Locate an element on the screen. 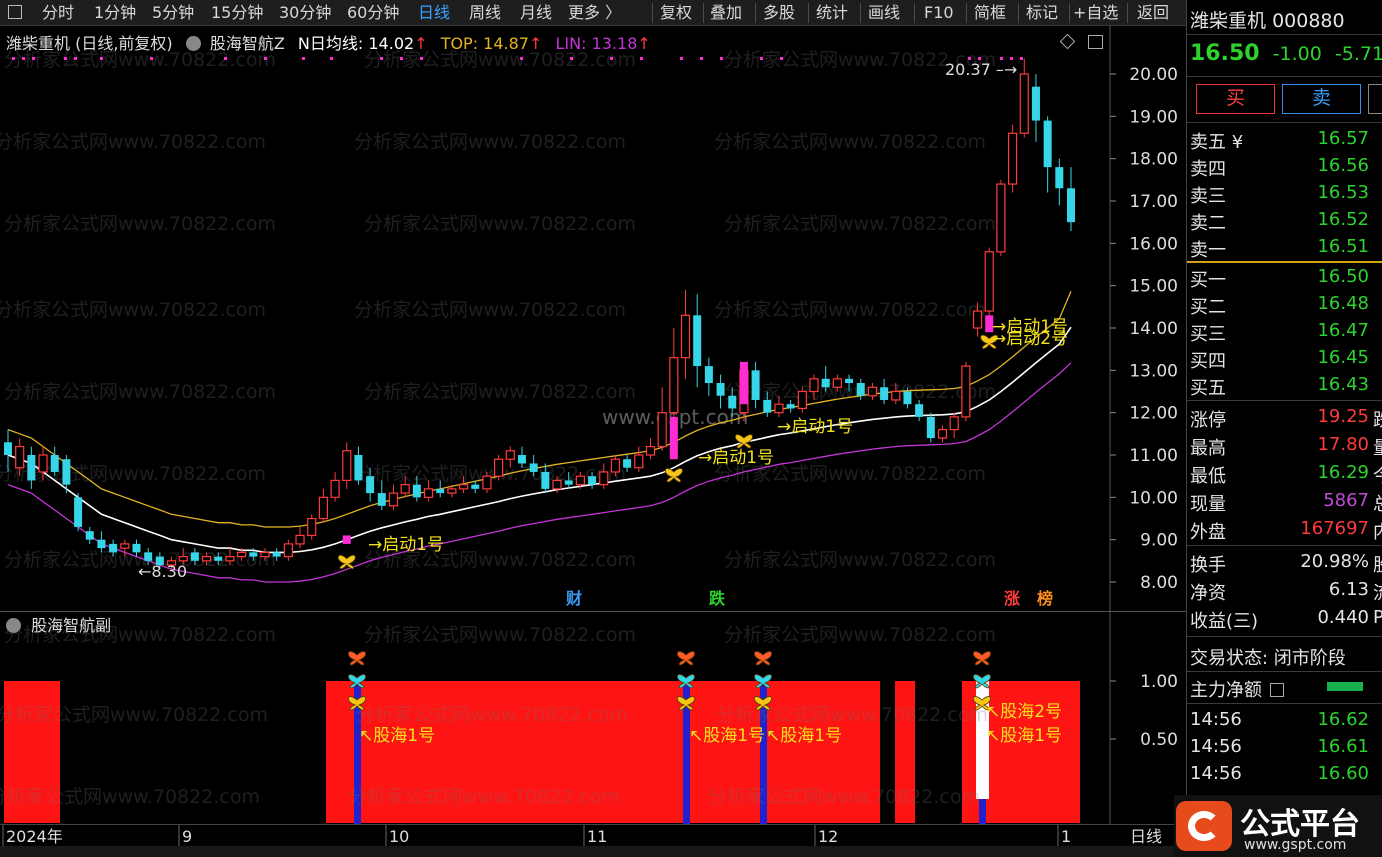  bid-ask-divider is located at coordinates (1284, 262).